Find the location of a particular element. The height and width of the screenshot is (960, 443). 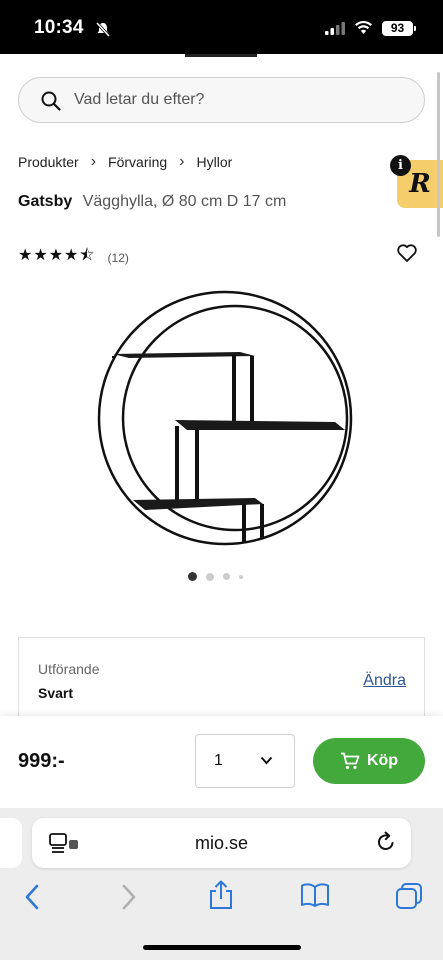

search-icon is located at coordinates (51, 101).